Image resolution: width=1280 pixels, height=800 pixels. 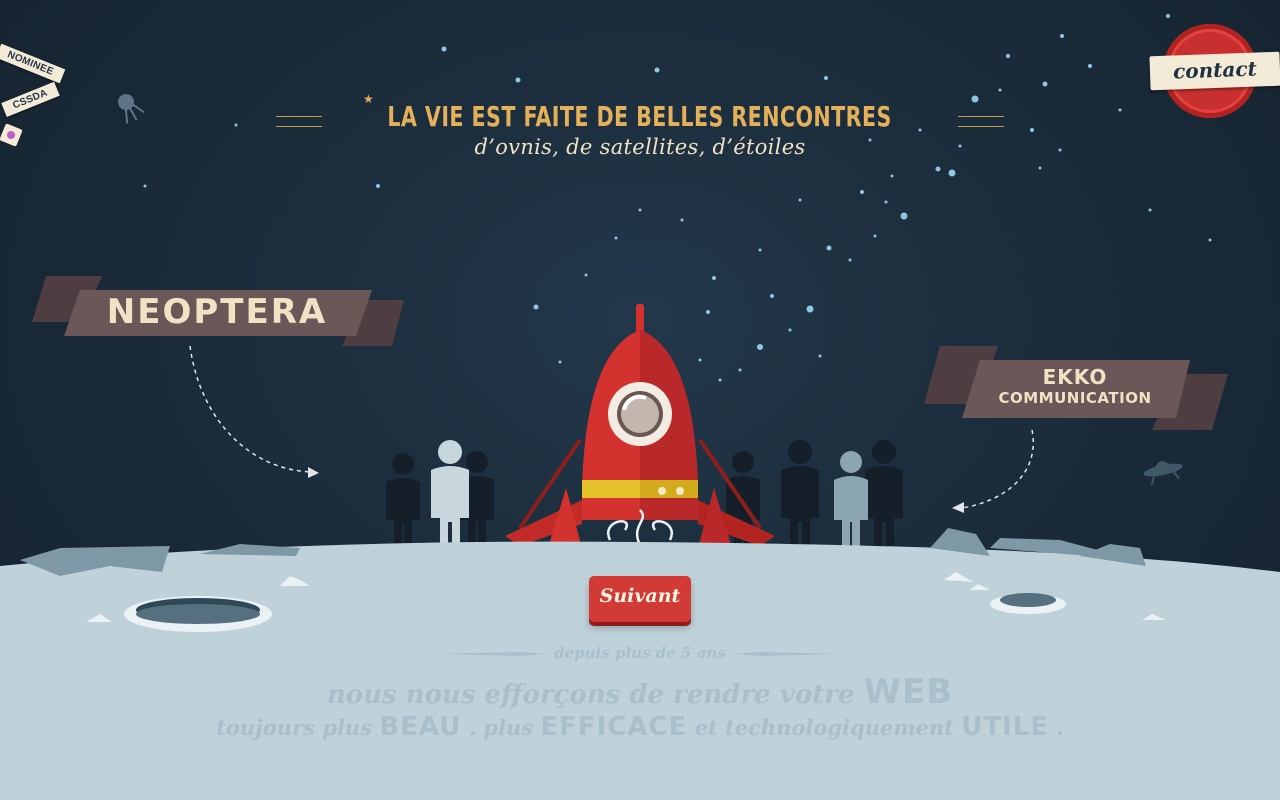 What do you see at coordinates (294, 727) in the screenshot?
I see `tagline-line3-a: toujours plus` at bounding box center [294, 727].